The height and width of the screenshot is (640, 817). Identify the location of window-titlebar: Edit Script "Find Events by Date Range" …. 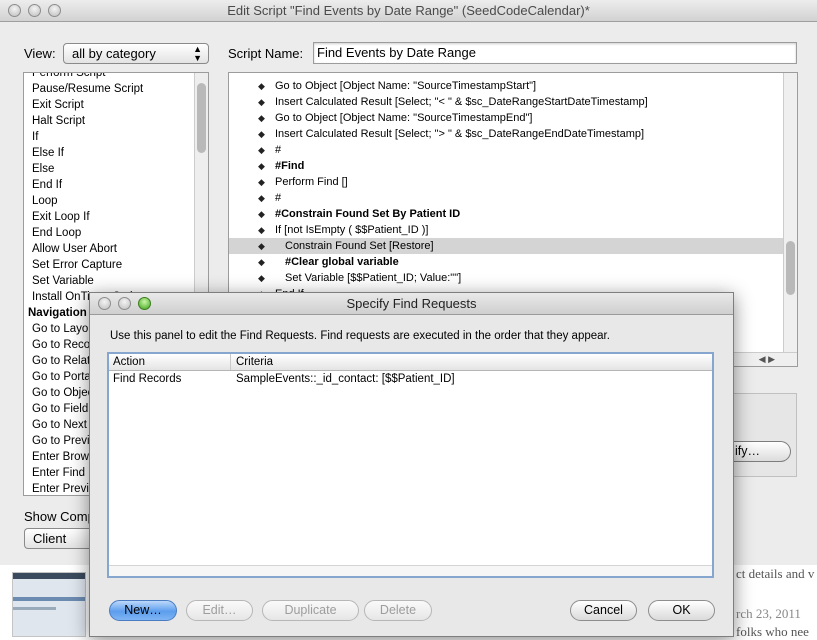
(408, 11).